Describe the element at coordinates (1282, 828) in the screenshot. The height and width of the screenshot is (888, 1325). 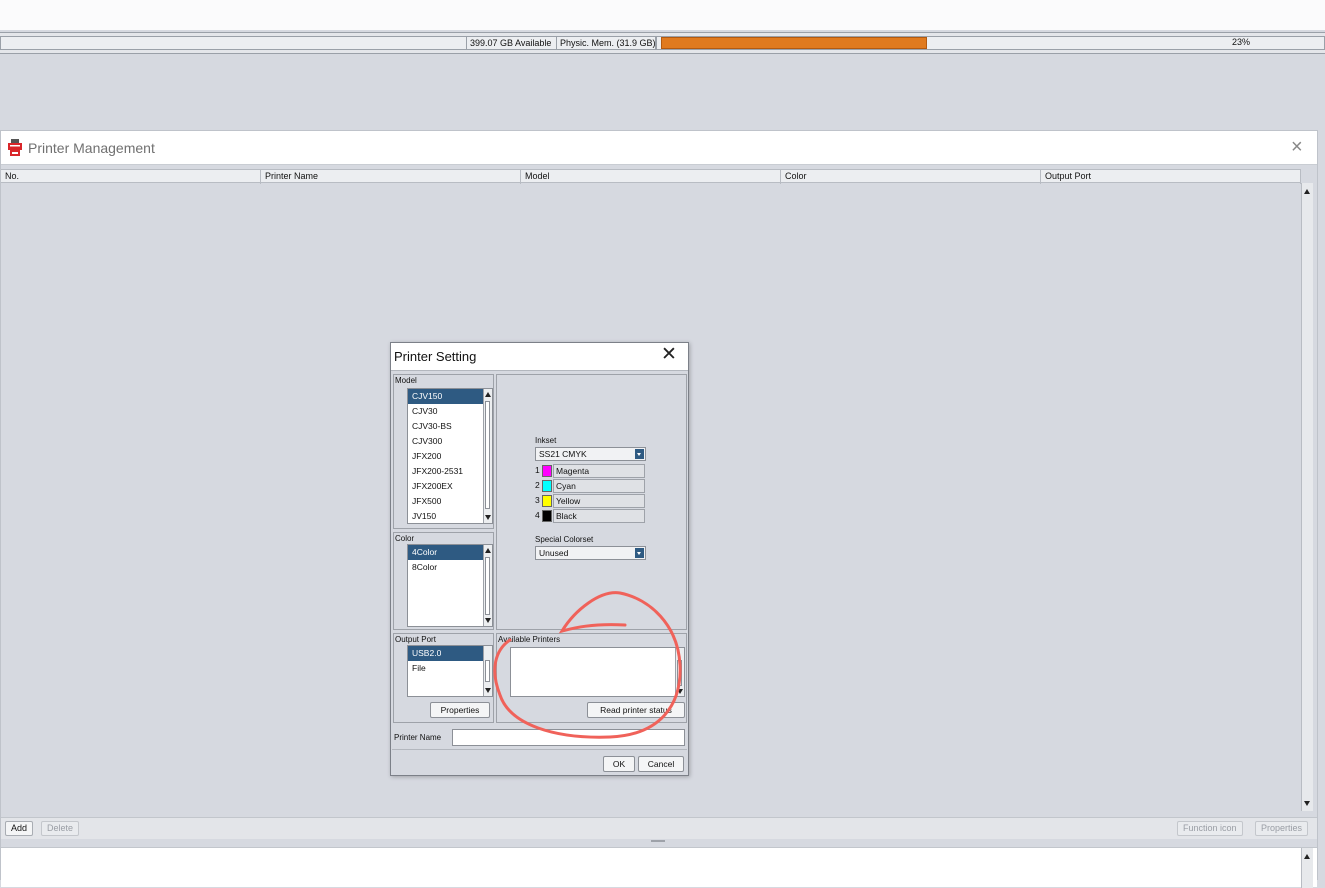
I see `properties-button: Properties` at that location.